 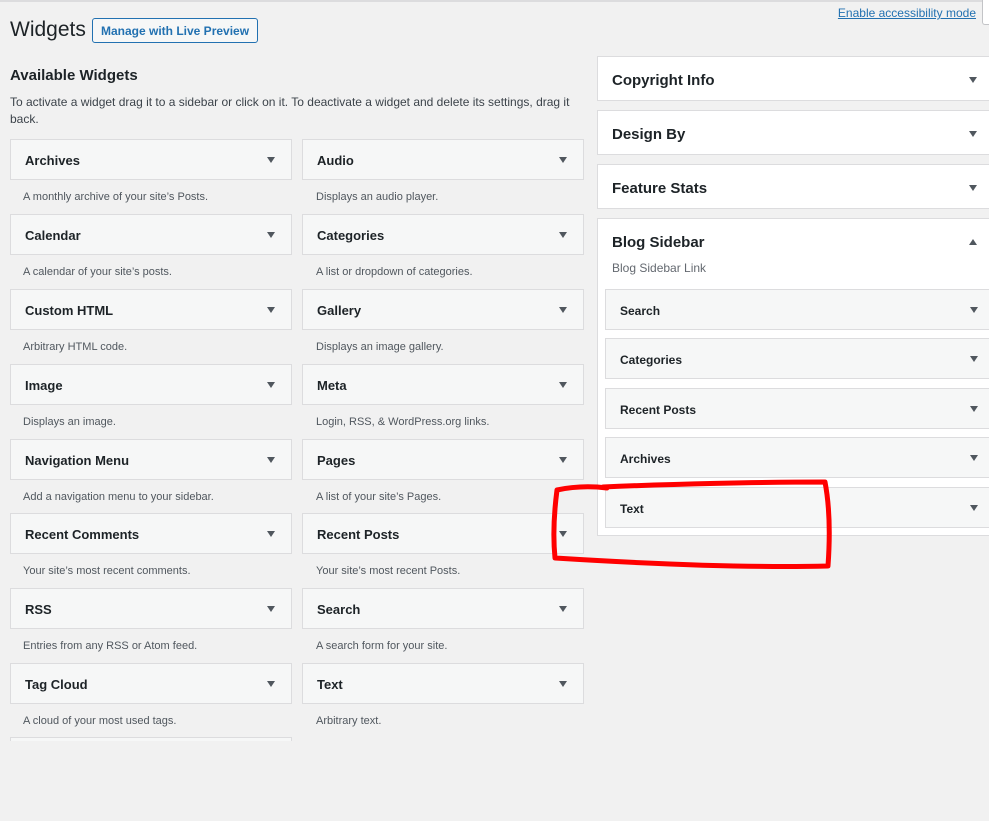 What do you see at coordinates (332, 385) in the screenshot?
I see `widget-title: Meta` at bounding box center [332, 385].